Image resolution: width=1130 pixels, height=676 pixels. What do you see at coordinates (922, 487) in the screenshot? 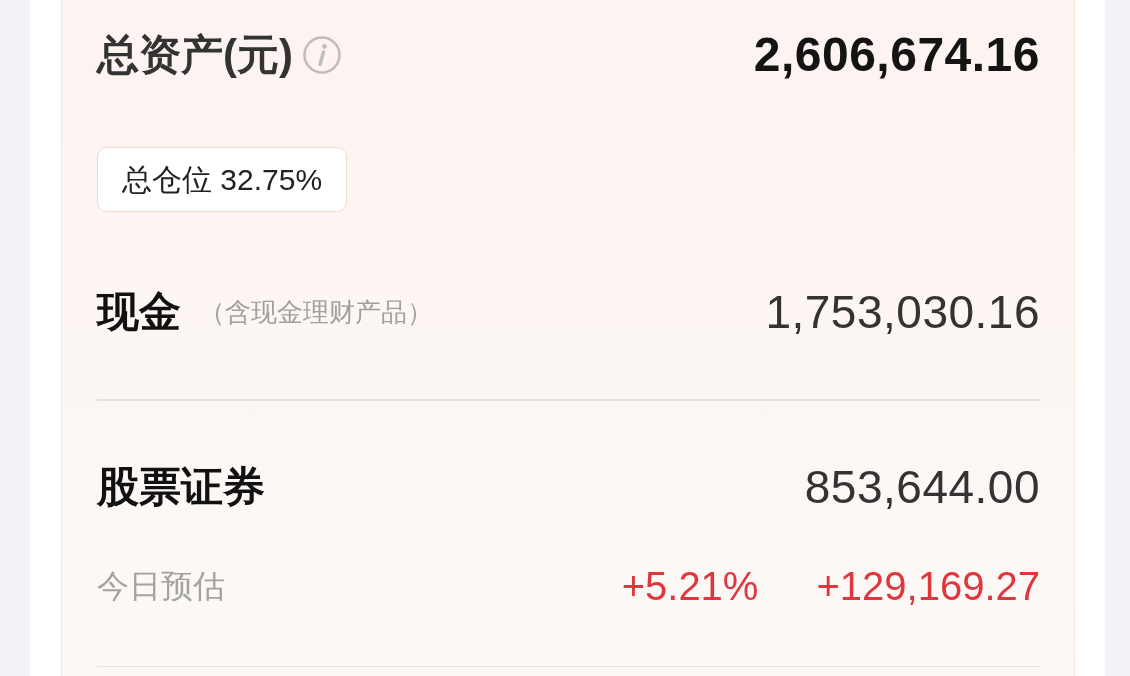
I see `asset-value: 853,644.00` at bounding box center [922, 487].